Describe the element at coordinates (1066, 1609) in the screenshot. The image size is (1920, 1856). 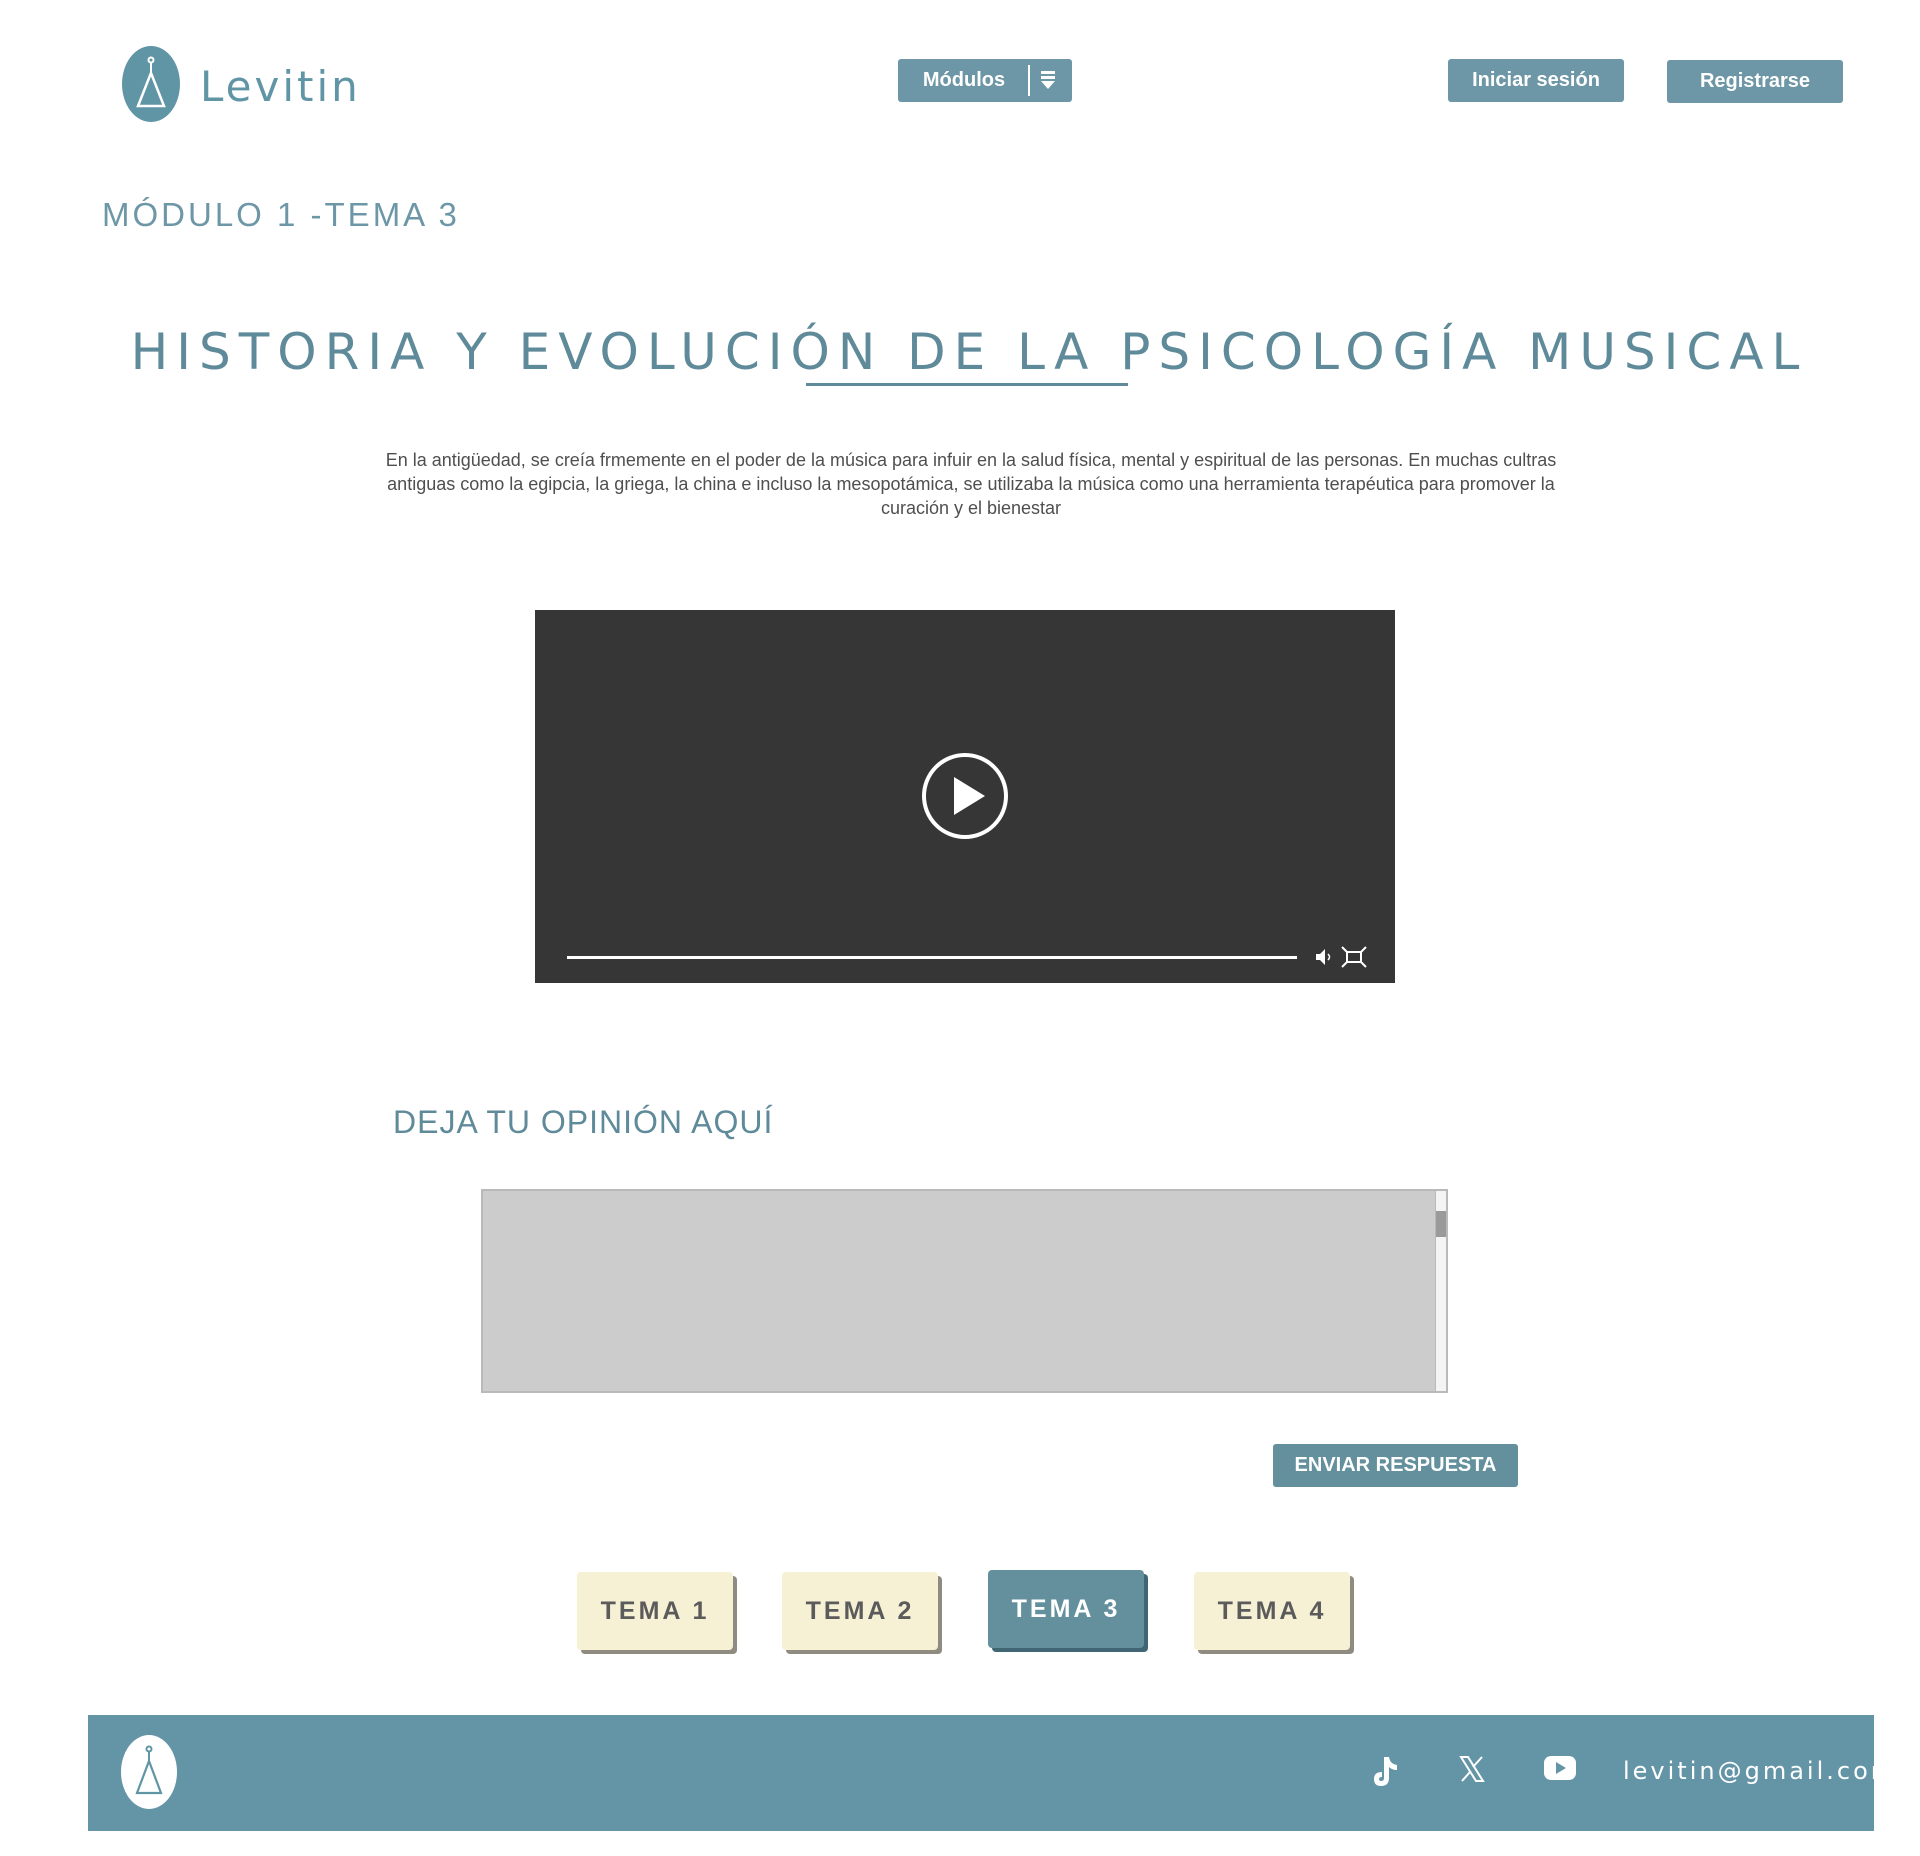
I see `tab-tema-3: TEMA 3` at that location.